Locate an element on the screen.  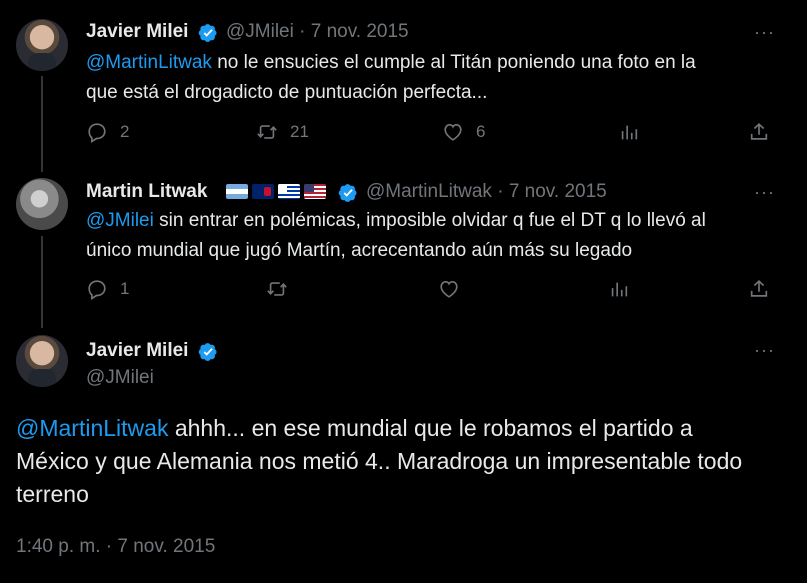
reply-button: 1 is located at coordinates (107, 289).